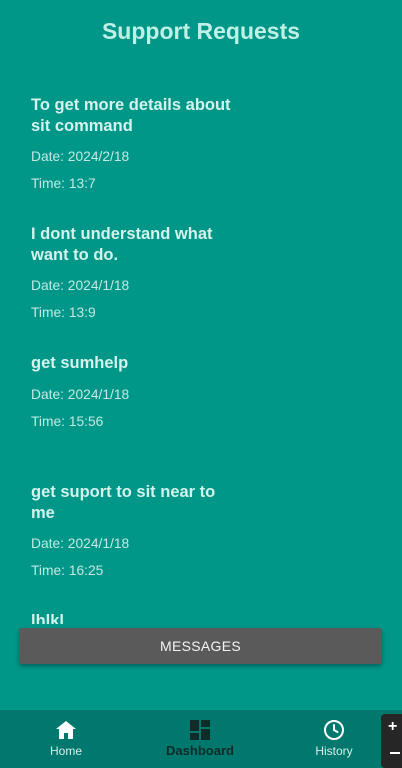  What do you see at coordinates (65, 751) in the screenshot?
I see `nav-label-home: Home` at bounding box center [65, 751].